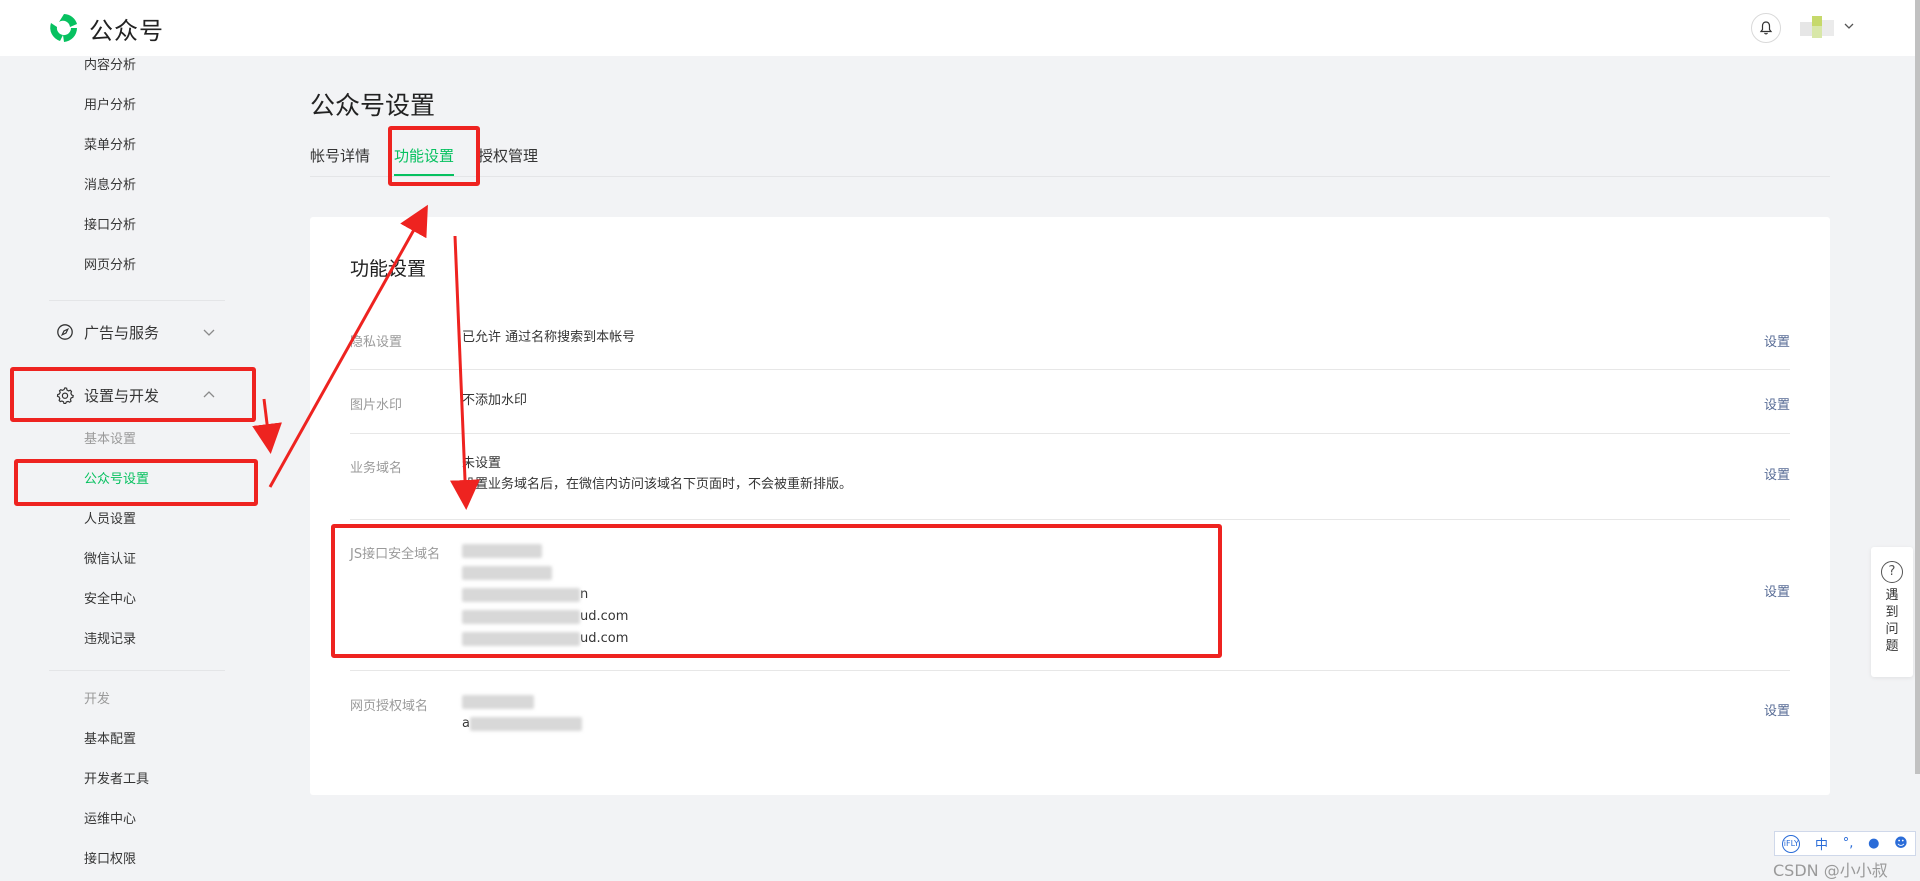  What do you see at coordinates (110, 600) in the screenshot?
I see `sidebar-item-security-center: 安全中心` at bounding box center [110, 600].